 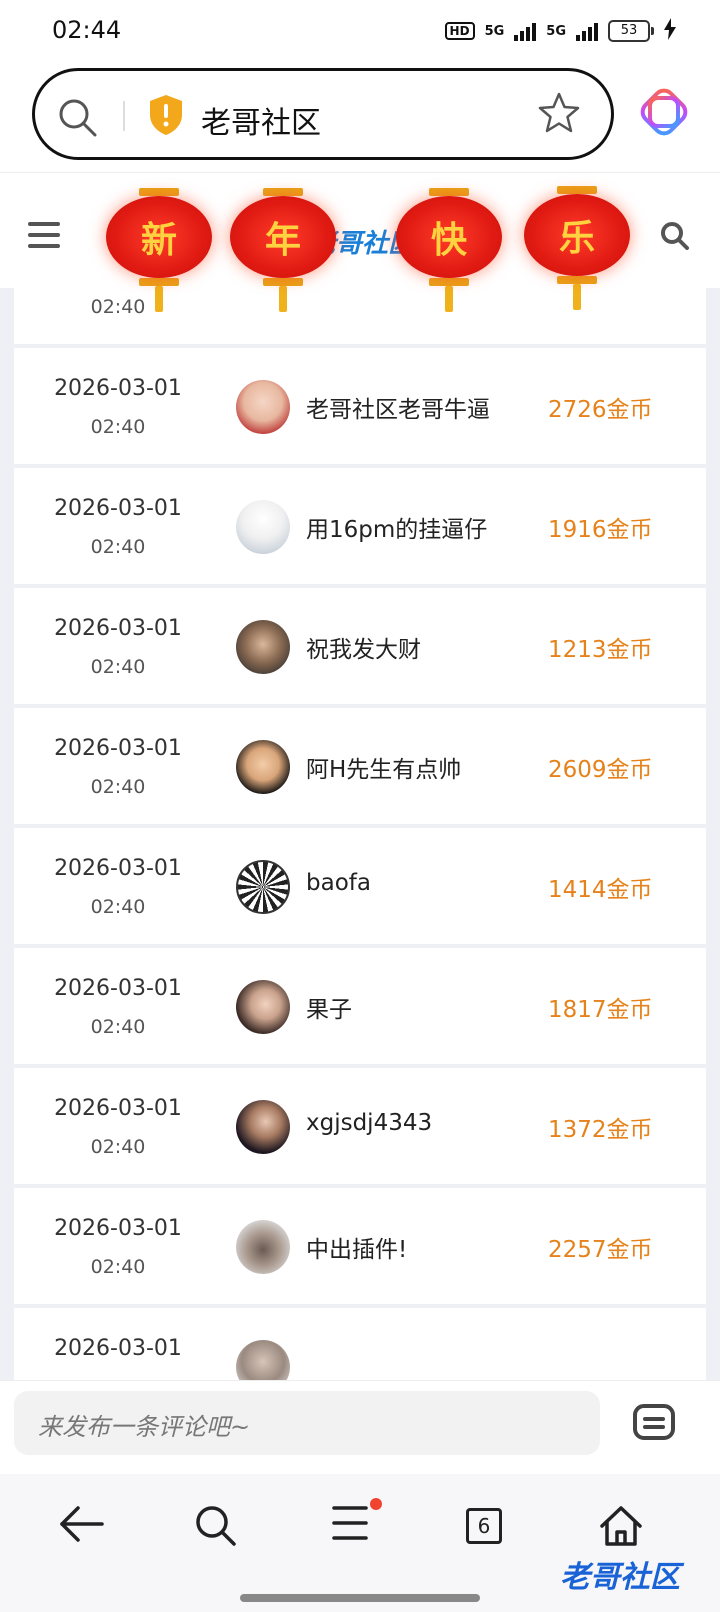 I want to click on divider, so click(x=124, y=116).